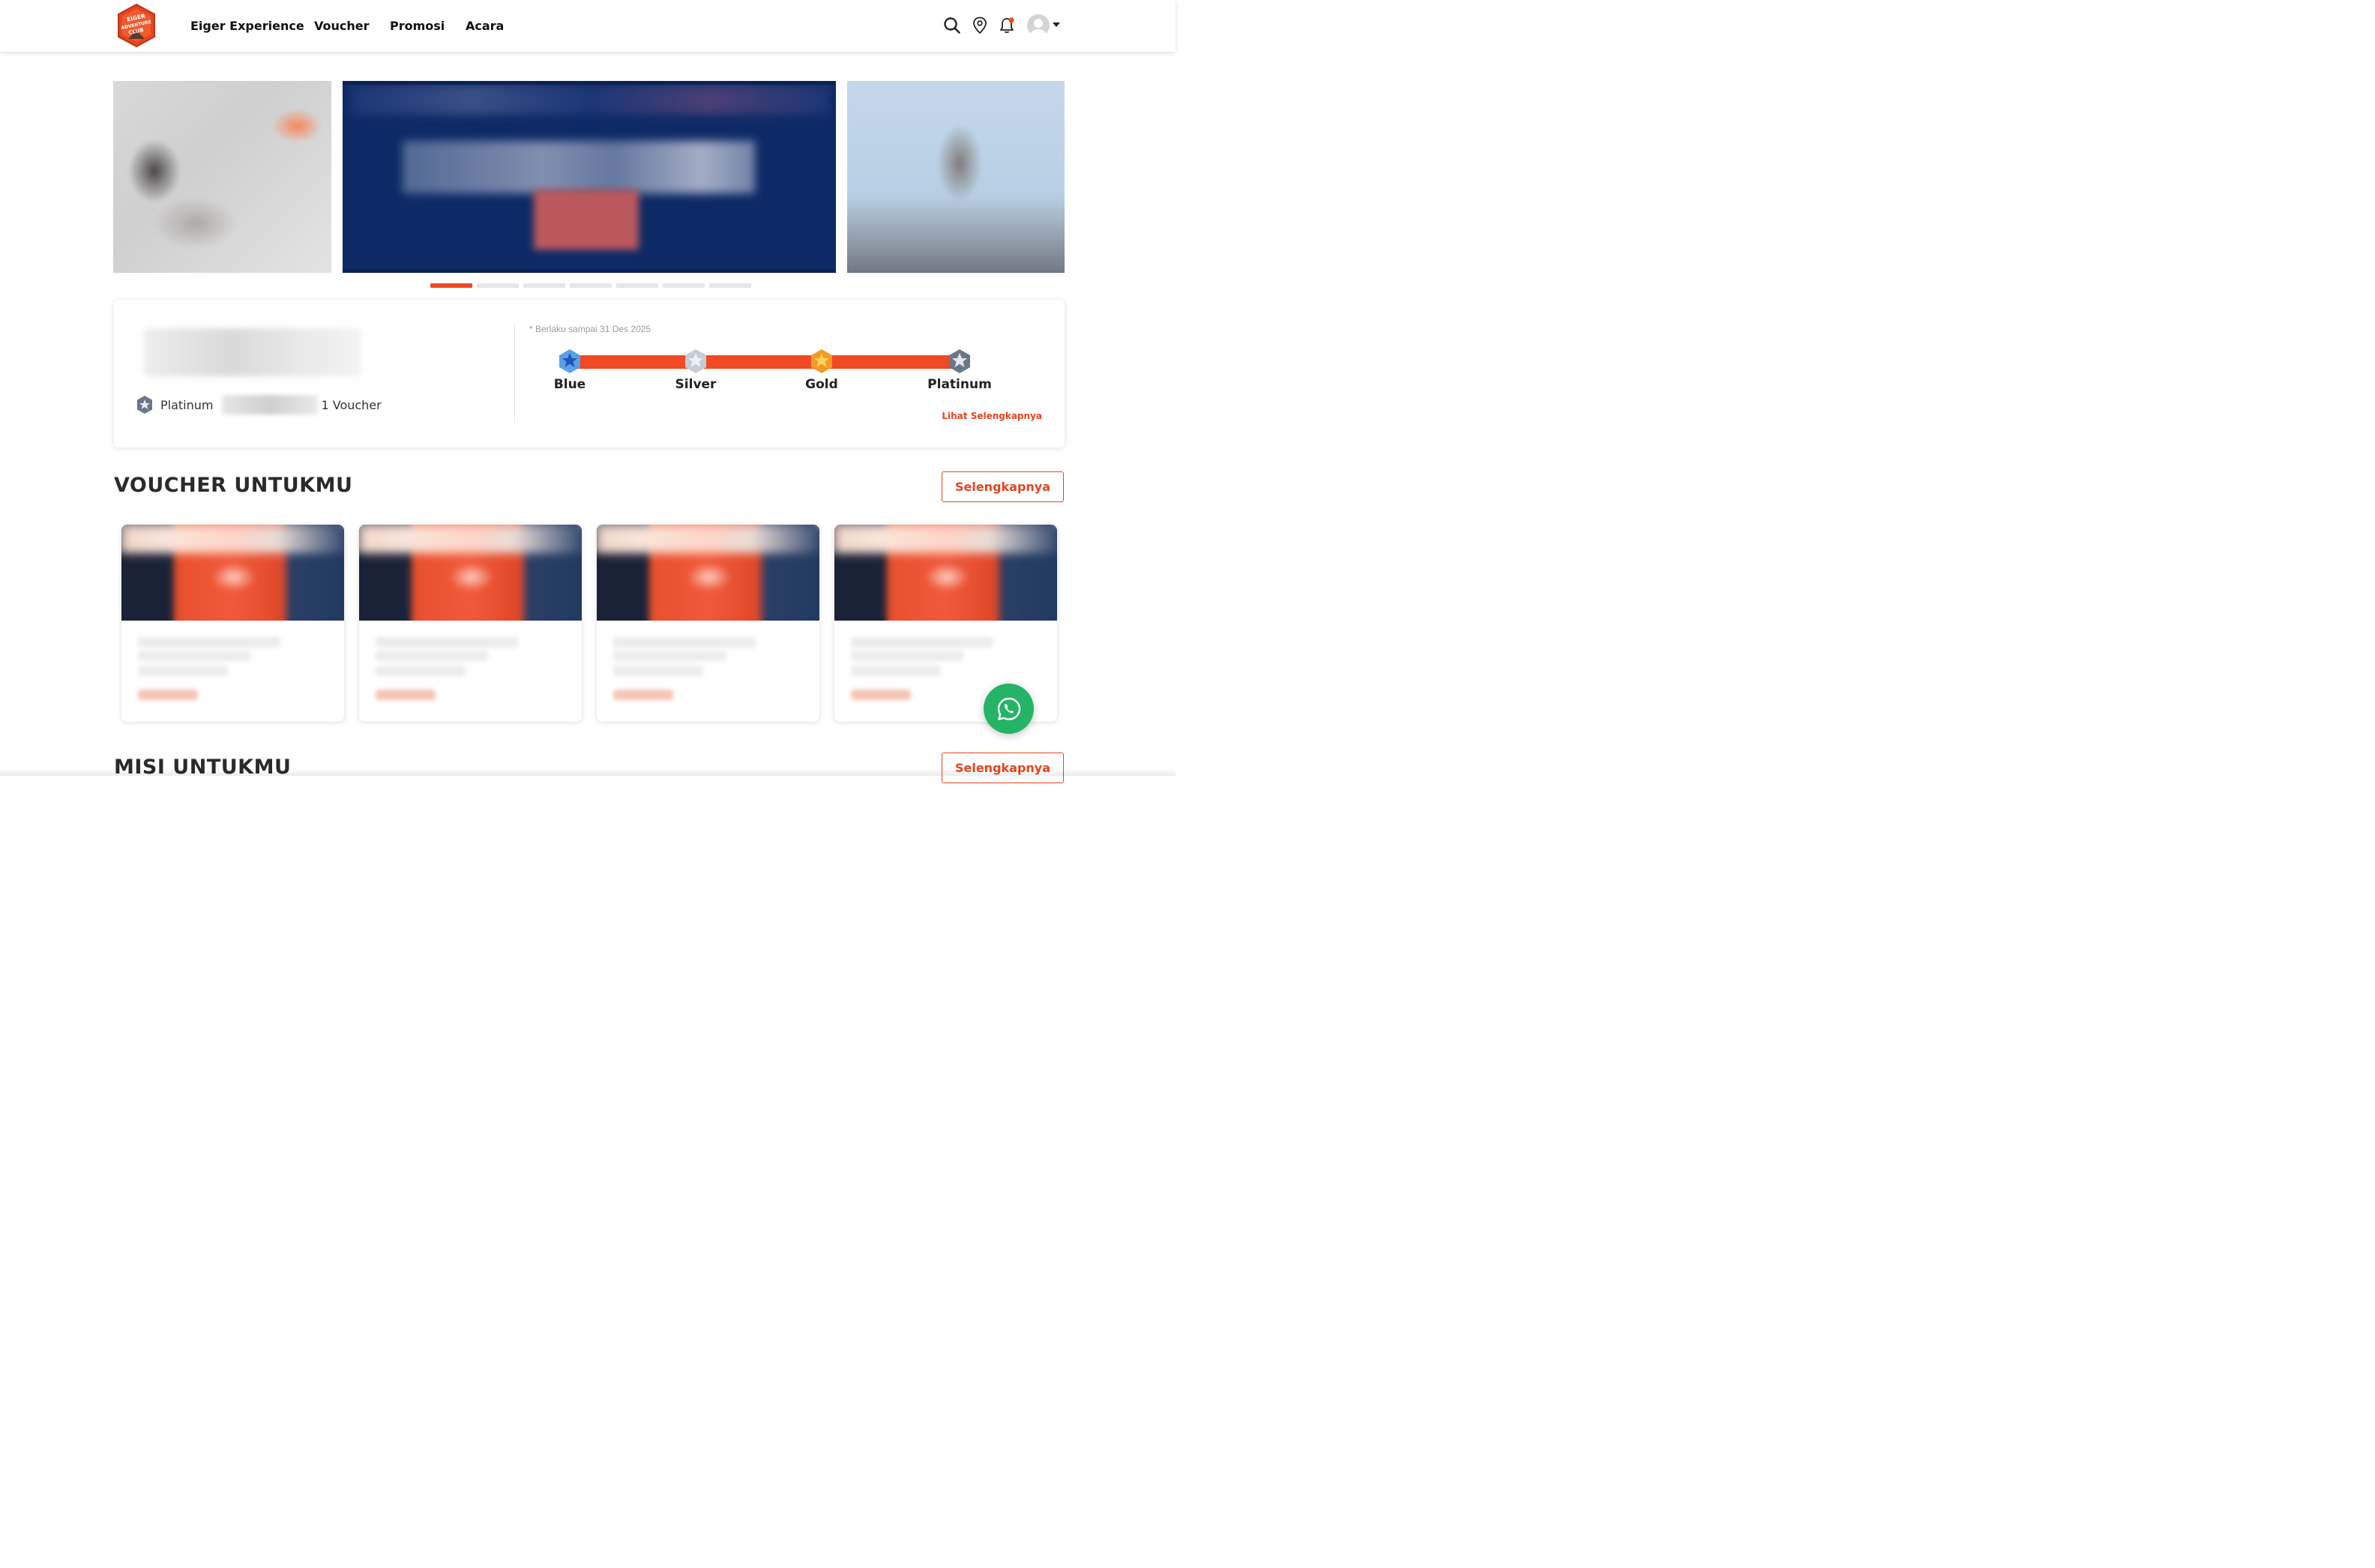 This screenshot has width=2375, height=1568. Describe the element at coordinates (514, 373) in the screenshot. I see `card-divider` at that location.